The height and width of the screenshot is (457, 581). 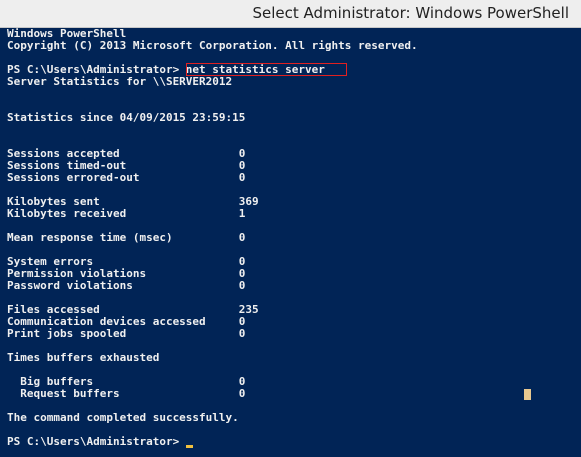 What do you see at coordinates (126, 285) in the screenshot?
I see `console-line: Password violations 0` at bounding box center [126, 285].